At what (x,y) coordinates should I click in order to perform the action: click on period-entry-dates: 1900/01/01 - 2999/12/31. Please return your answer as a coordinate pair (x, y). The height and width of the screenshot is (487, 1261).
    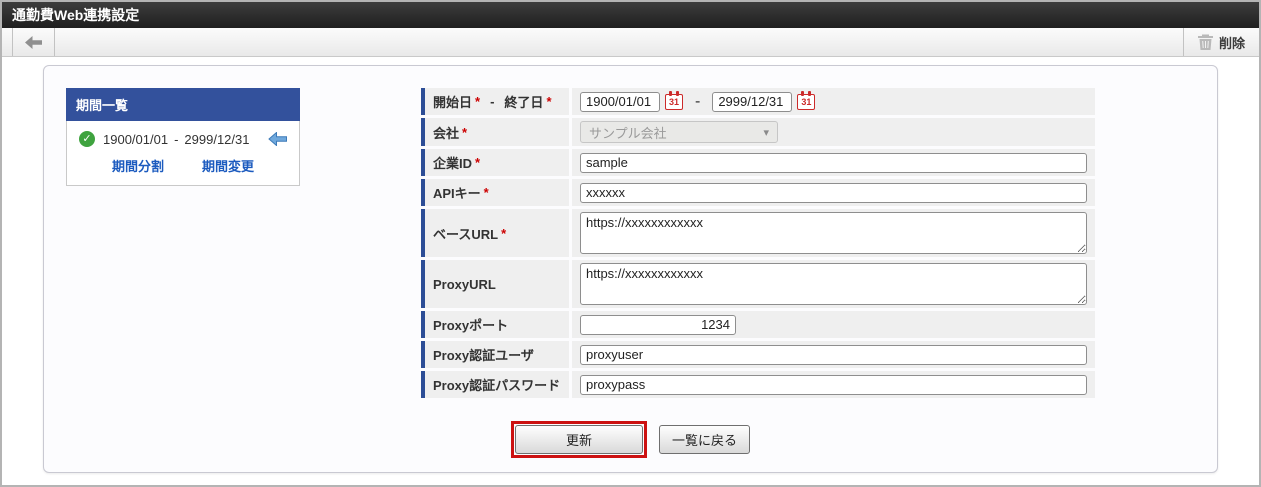
    Looking at the image, I should click on (176, 139).